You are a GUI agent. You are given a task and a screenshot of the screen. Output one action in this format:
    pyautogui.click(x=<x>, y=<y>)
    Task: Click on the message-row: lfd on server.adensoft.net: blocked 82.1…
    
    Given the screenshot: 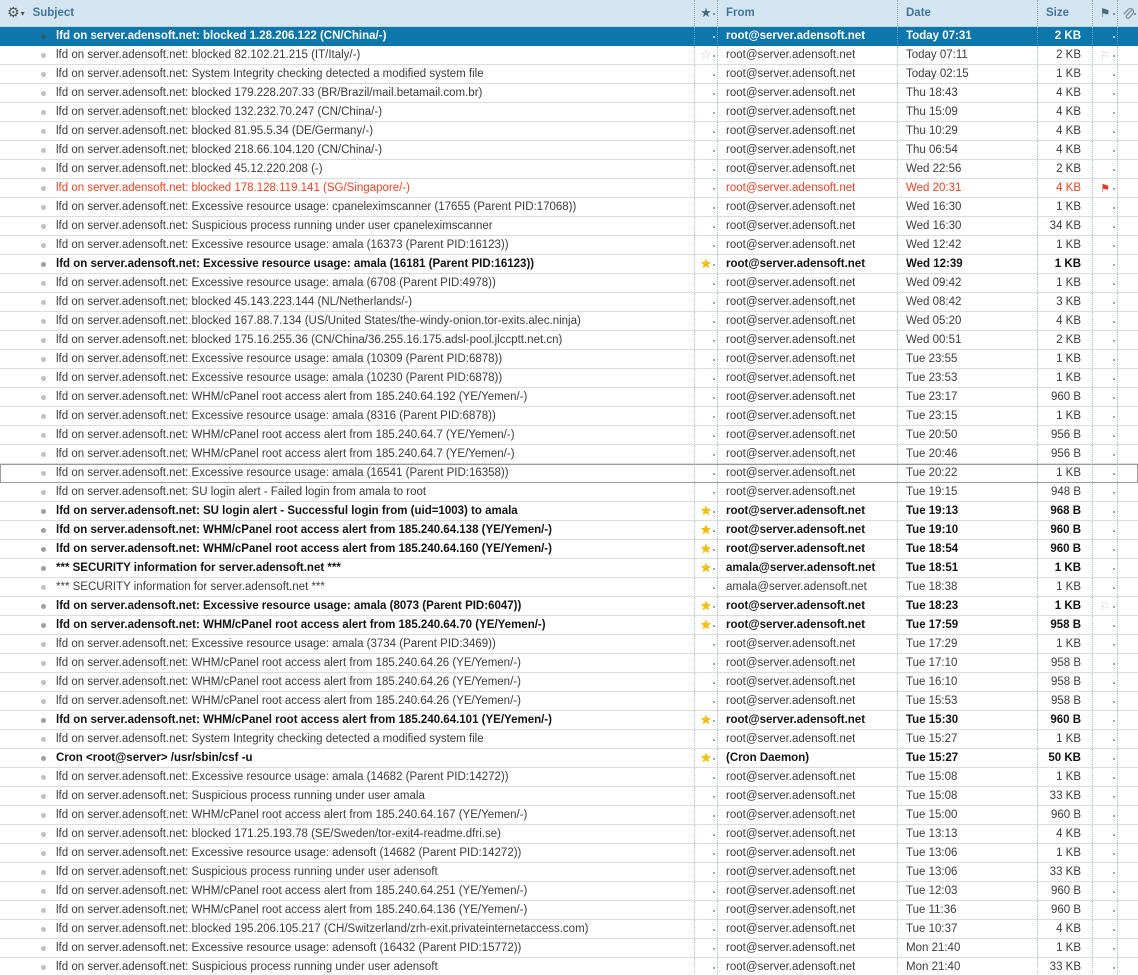 What is the action you would take?
    pyautogui.click(x=569, y=55)
    